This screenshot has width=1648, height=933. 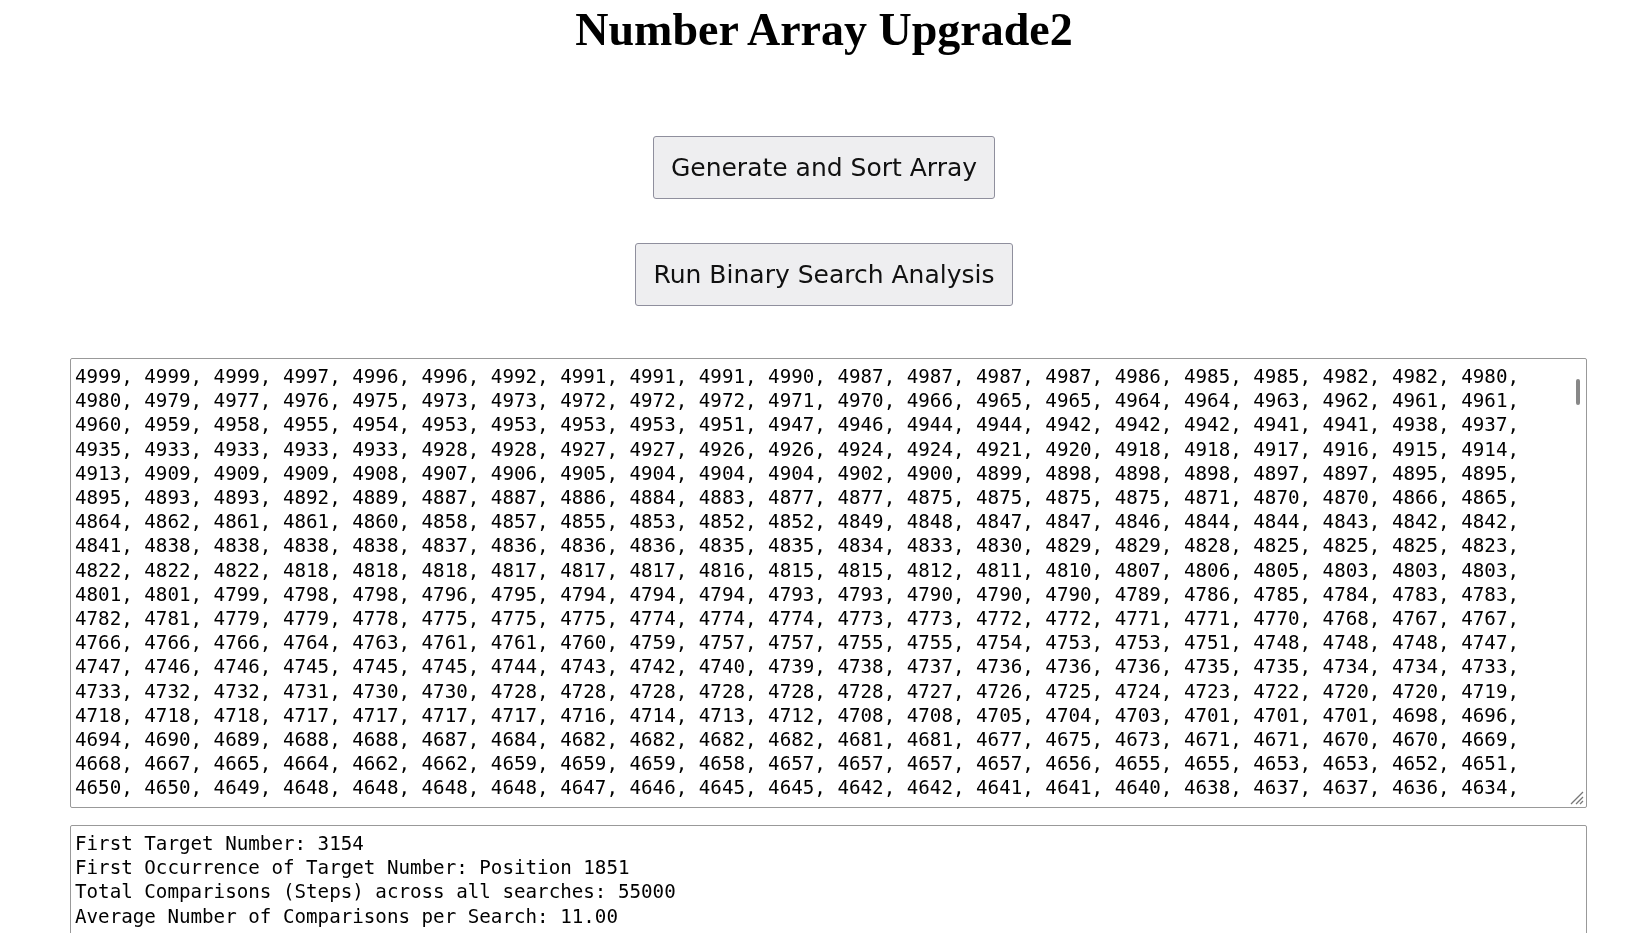 I want to click on array-line: 4864, 4862, 4861, 4861, 4860, 4858, 4857, 4855, 4853, 4852, 4852, 4849, 4848, 4847, 4847, 4846, 4844, 4844, 4843, 4842, 4842,, so click(x=797, y=522).